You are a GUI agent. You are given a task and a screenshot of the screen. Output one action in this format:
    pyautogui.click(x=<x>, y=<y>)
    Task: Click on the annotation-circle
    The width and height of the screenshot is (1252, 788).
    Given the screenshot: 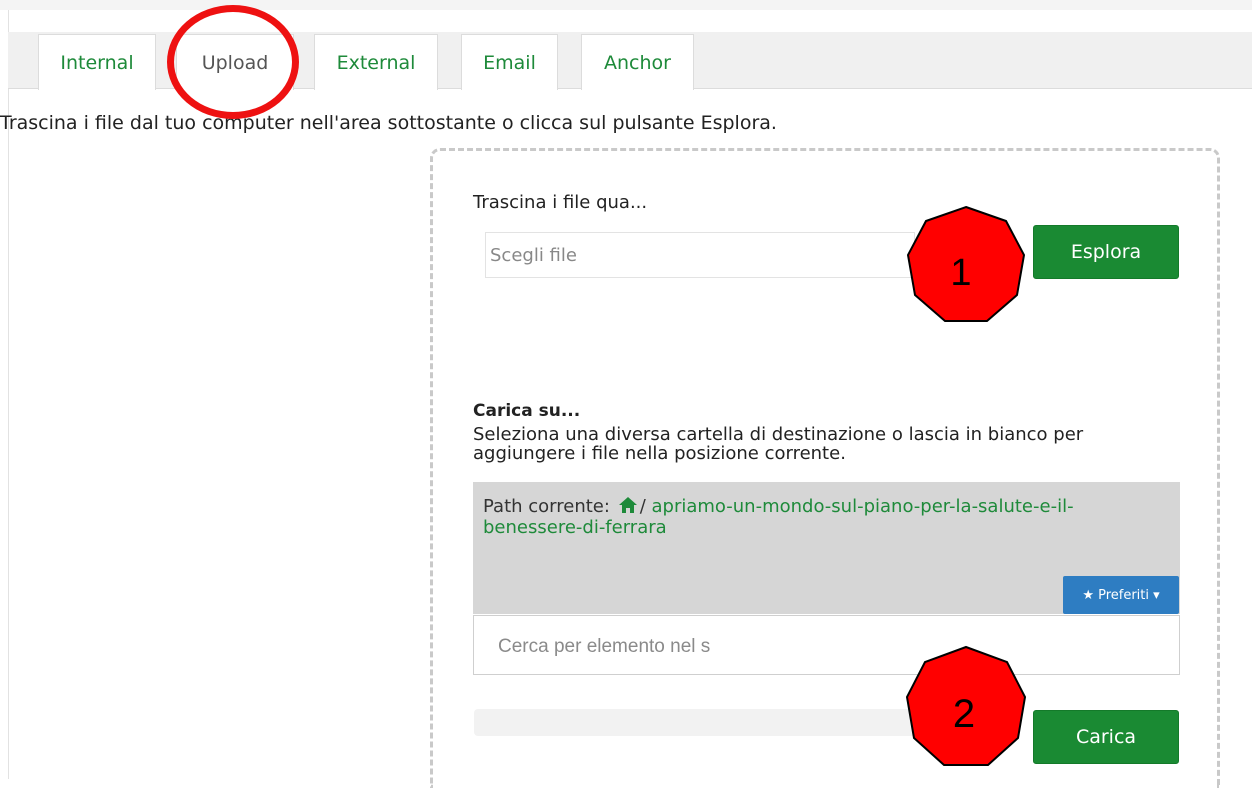 What is the action you would take?
    pyautogui.click(x=233, y=62)
    